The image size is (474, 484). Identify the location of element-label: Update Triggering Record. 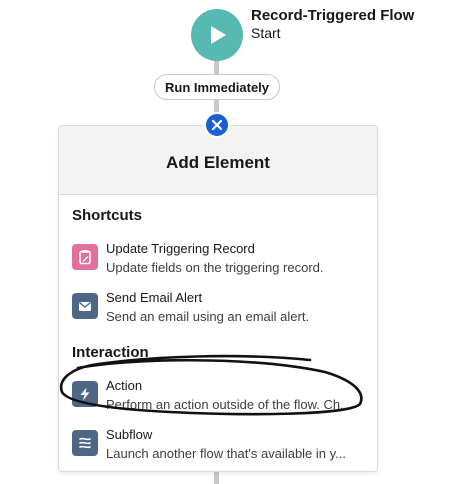
(180, 248).